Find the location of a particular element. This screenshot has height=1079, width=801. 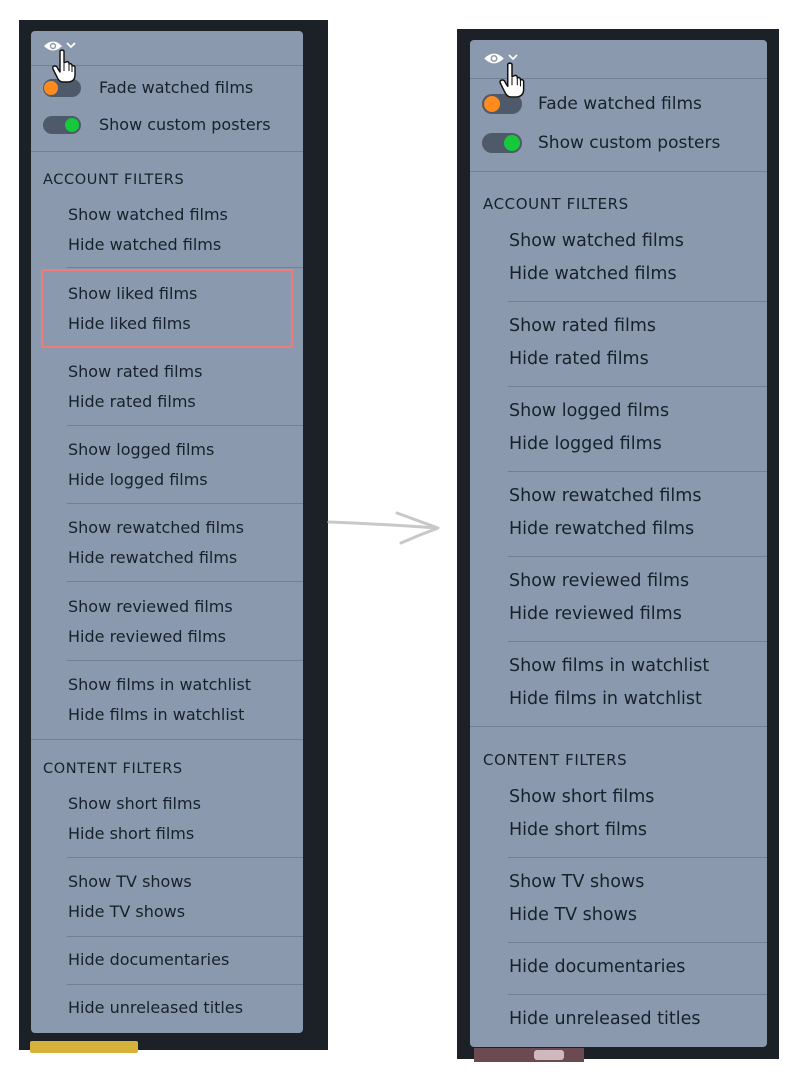

arrow-right-icon is located at coordinates (383, 528).